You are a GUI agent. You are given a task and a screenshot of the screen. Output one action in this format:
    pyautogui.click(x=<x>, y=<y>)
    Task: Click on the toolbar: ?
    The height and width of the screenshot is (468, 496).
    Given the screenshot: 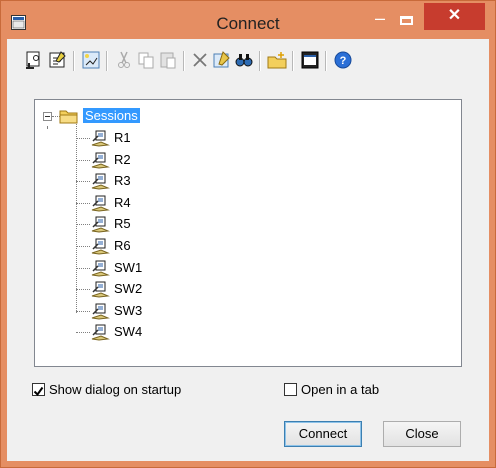 What is the action you would take?
    pyautogui.click(x=243, y=62)
    